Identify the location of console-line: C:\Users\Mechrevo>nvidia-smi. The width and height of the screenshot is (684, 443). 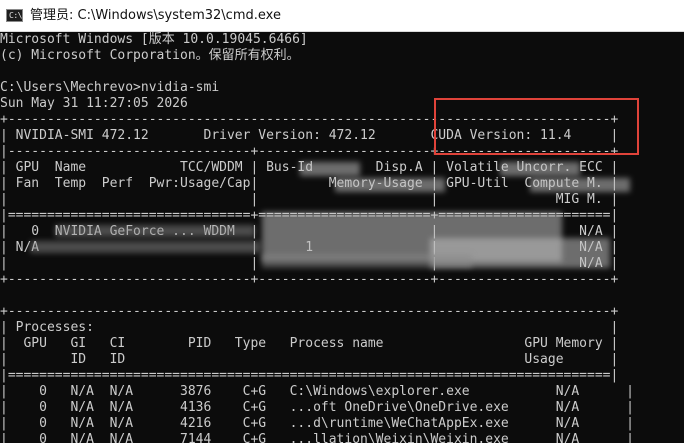
(110, 87).